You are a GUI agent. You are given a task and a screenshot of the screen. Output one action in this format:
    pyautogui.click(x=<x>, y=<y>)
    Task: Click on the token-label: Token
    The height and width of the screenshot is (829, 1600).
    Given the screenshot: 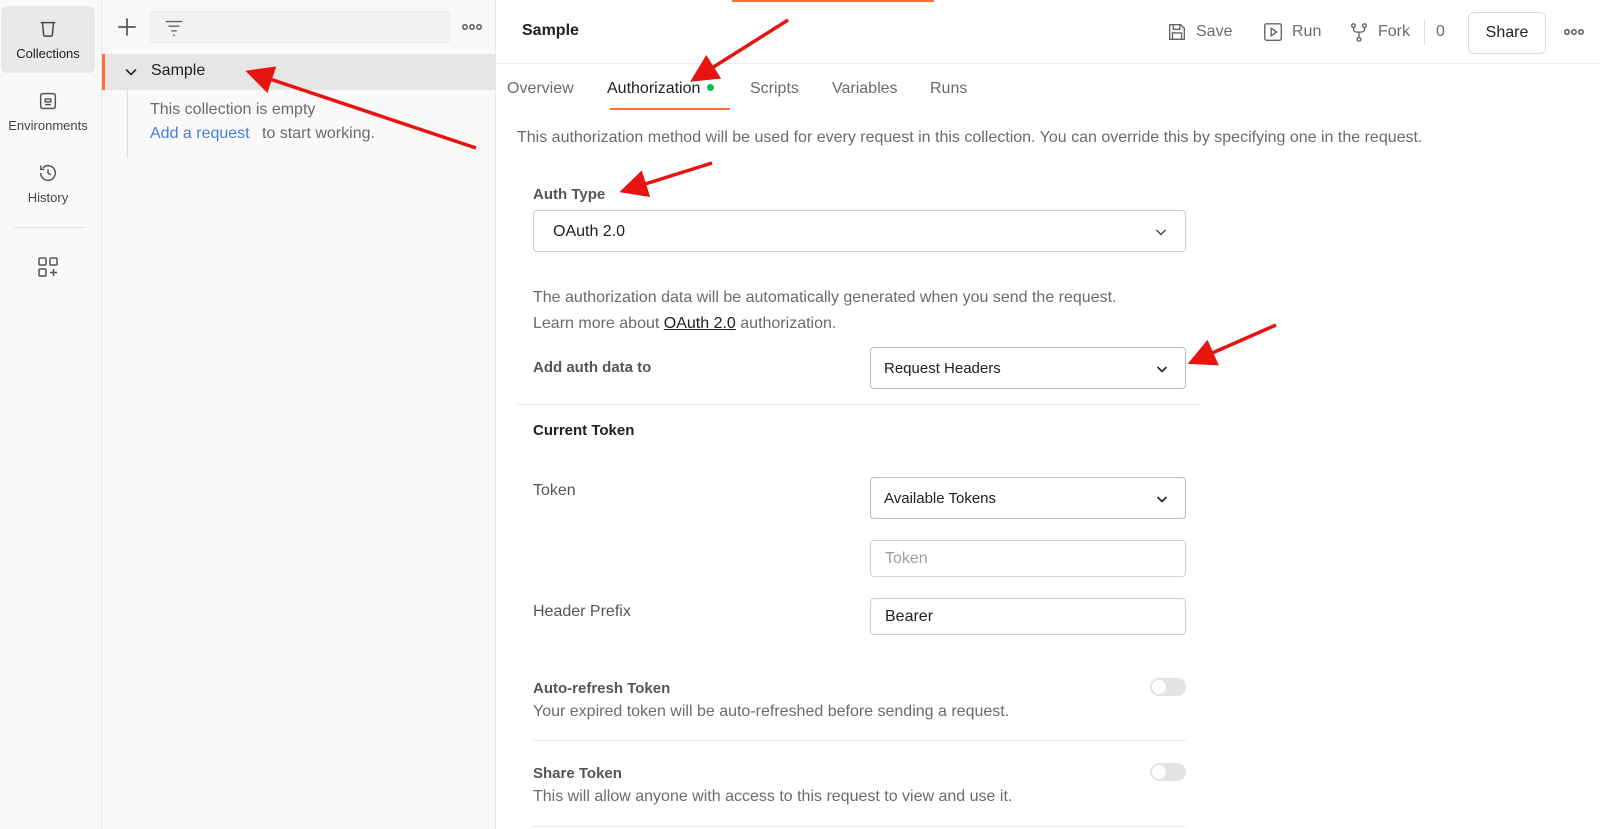 What is the action you would take?
    pyautogui.click(x=554, y=490)
    